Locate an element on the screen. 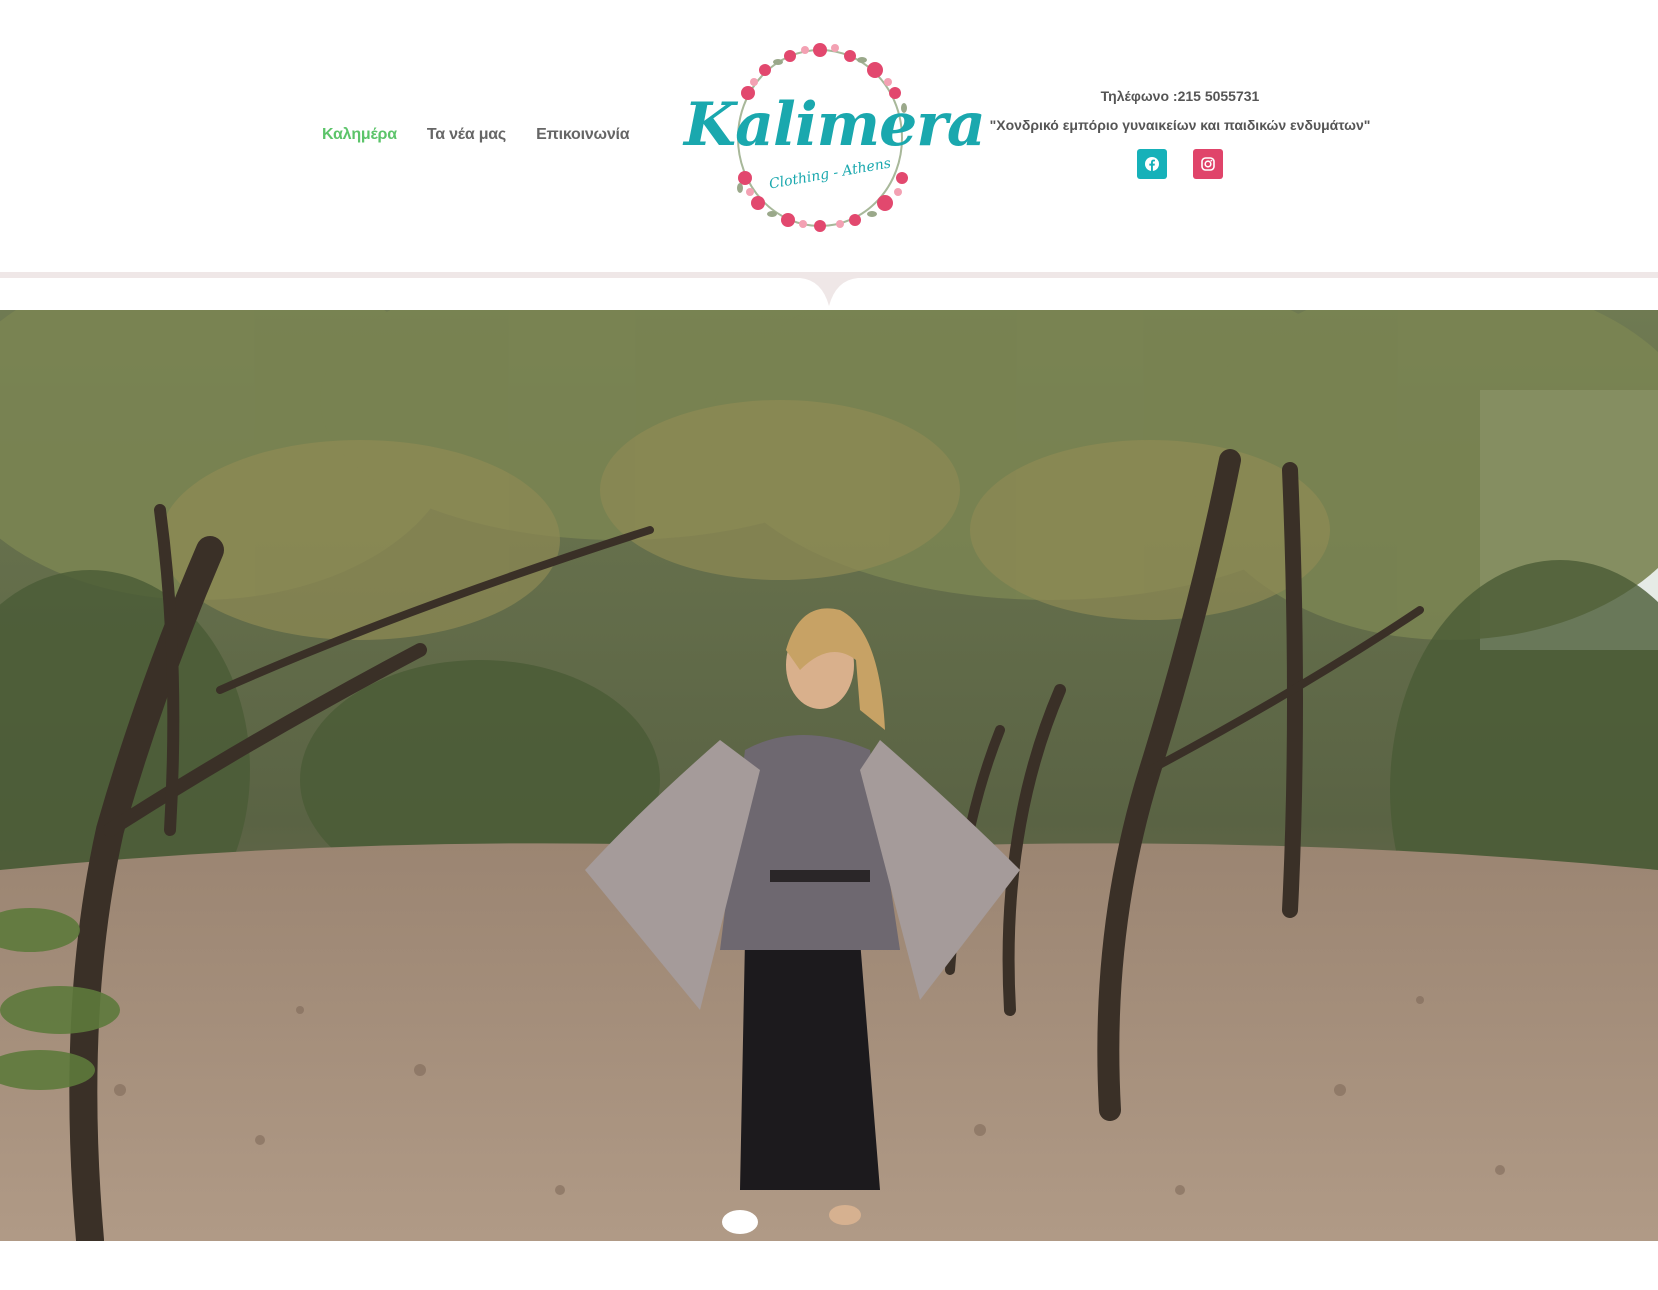  brand-logo: Kalimera Clothing - Athens is located at coordinates (835, 138).